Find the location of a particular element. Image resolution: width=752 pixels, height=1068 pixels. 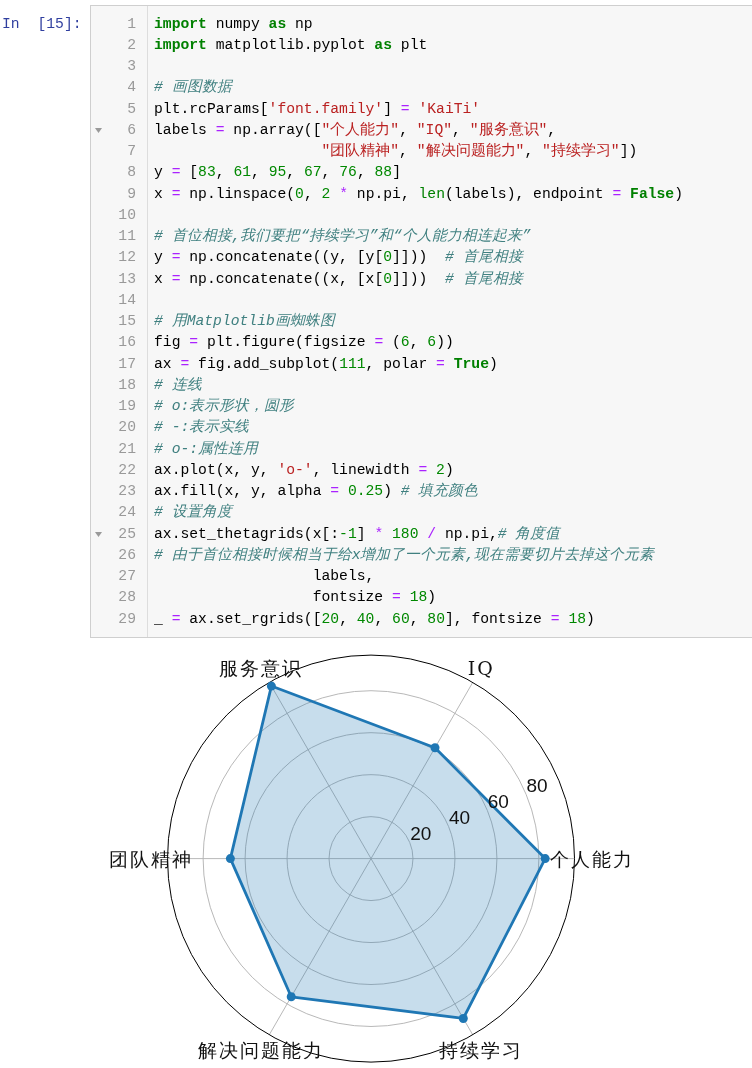

line-number: 23 is located at coordinates (127, 491).